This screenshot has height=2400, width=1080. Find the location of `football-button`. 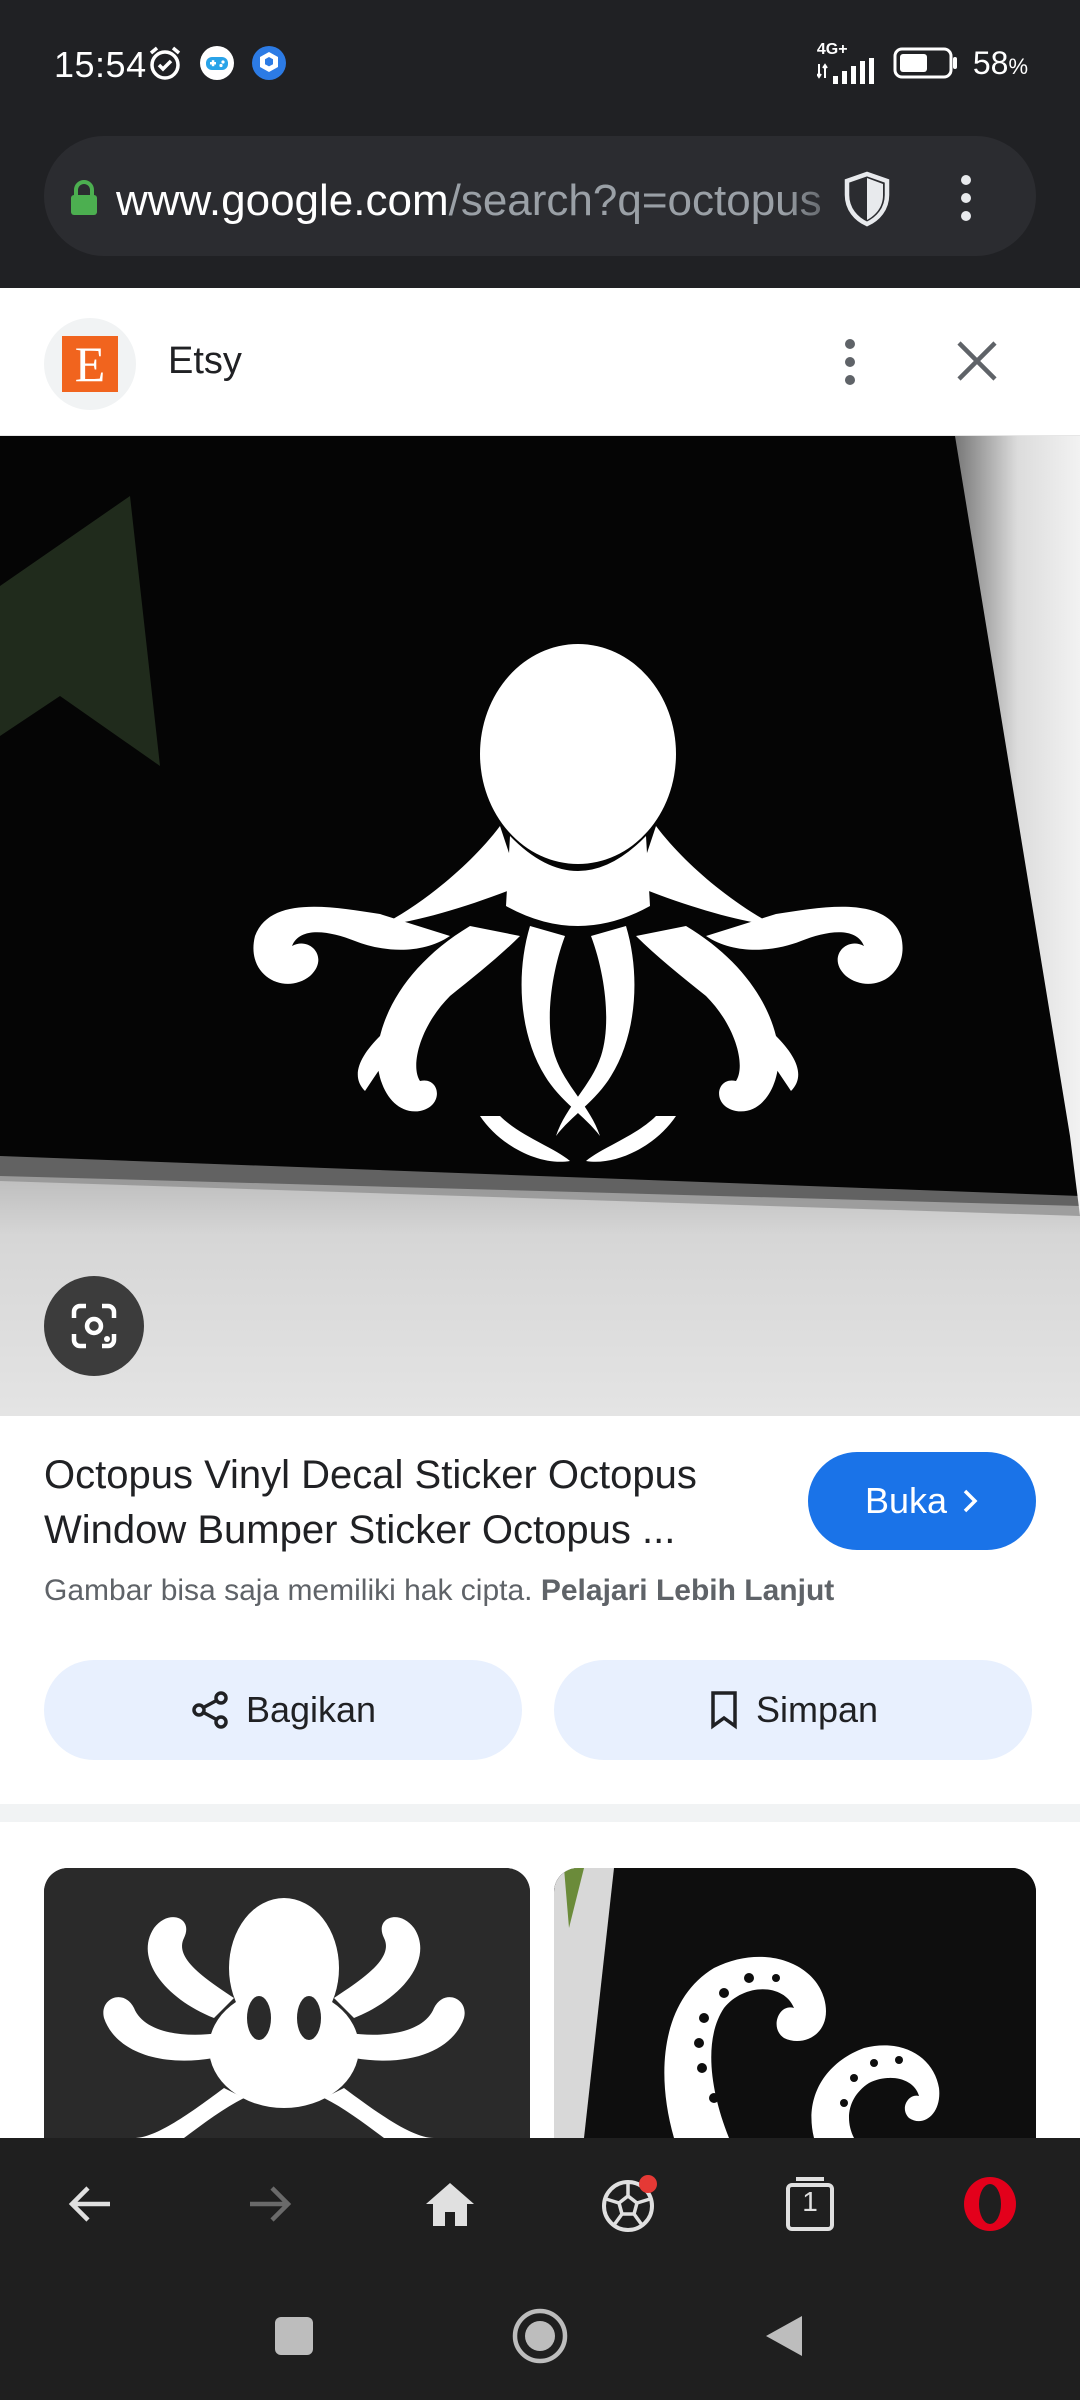

football-button is located at coordinates (630, 2204).